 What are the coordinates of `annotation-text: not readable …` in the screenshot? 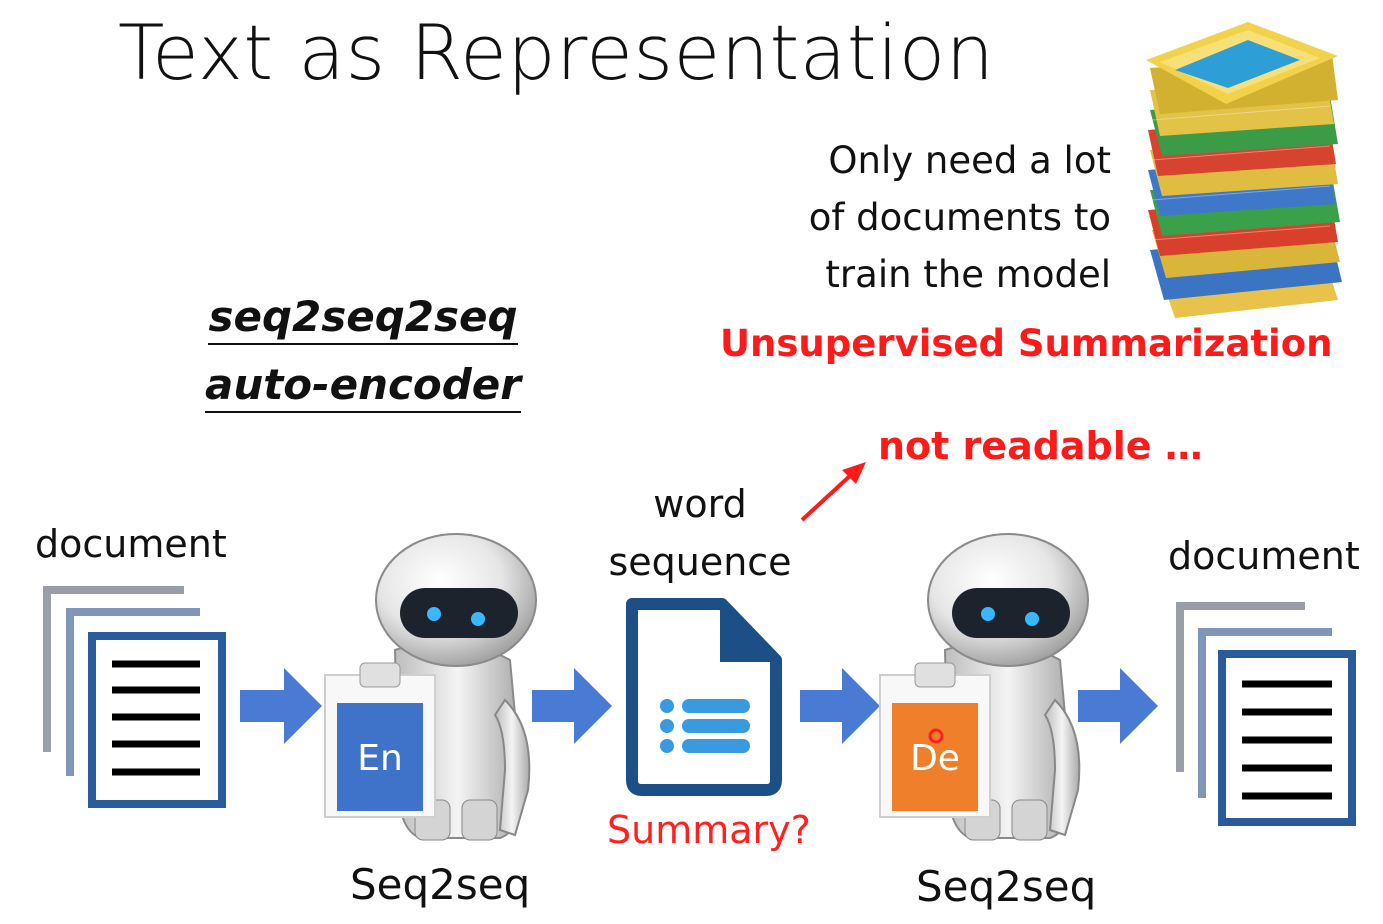 It's located at (1040, 446).